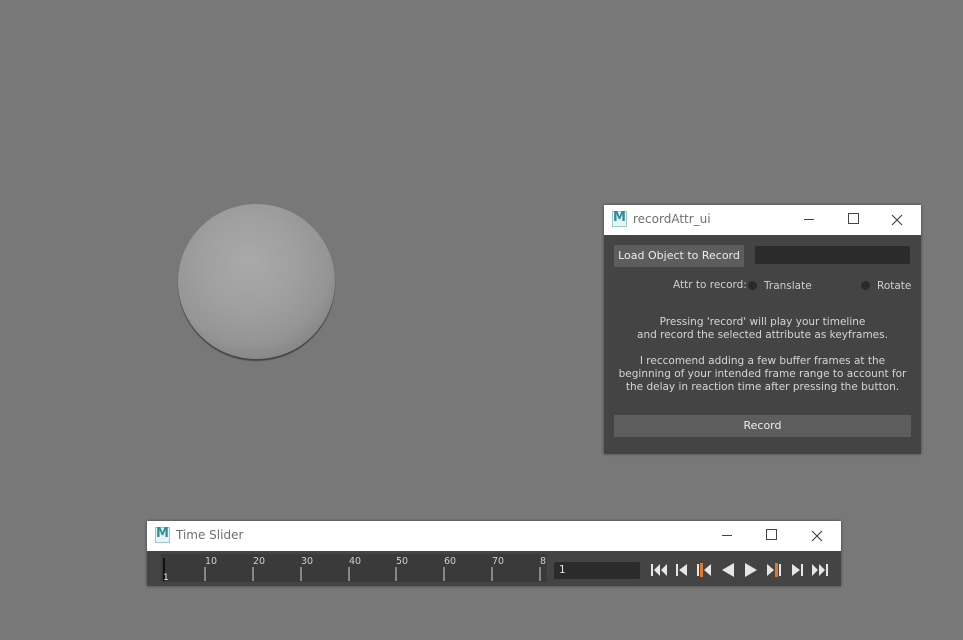 The image size is (963, 640). What do you see at coordinates (820, 570) in the screenshot?
I see `go-to-end-icon` at bounding box center [820, 570].